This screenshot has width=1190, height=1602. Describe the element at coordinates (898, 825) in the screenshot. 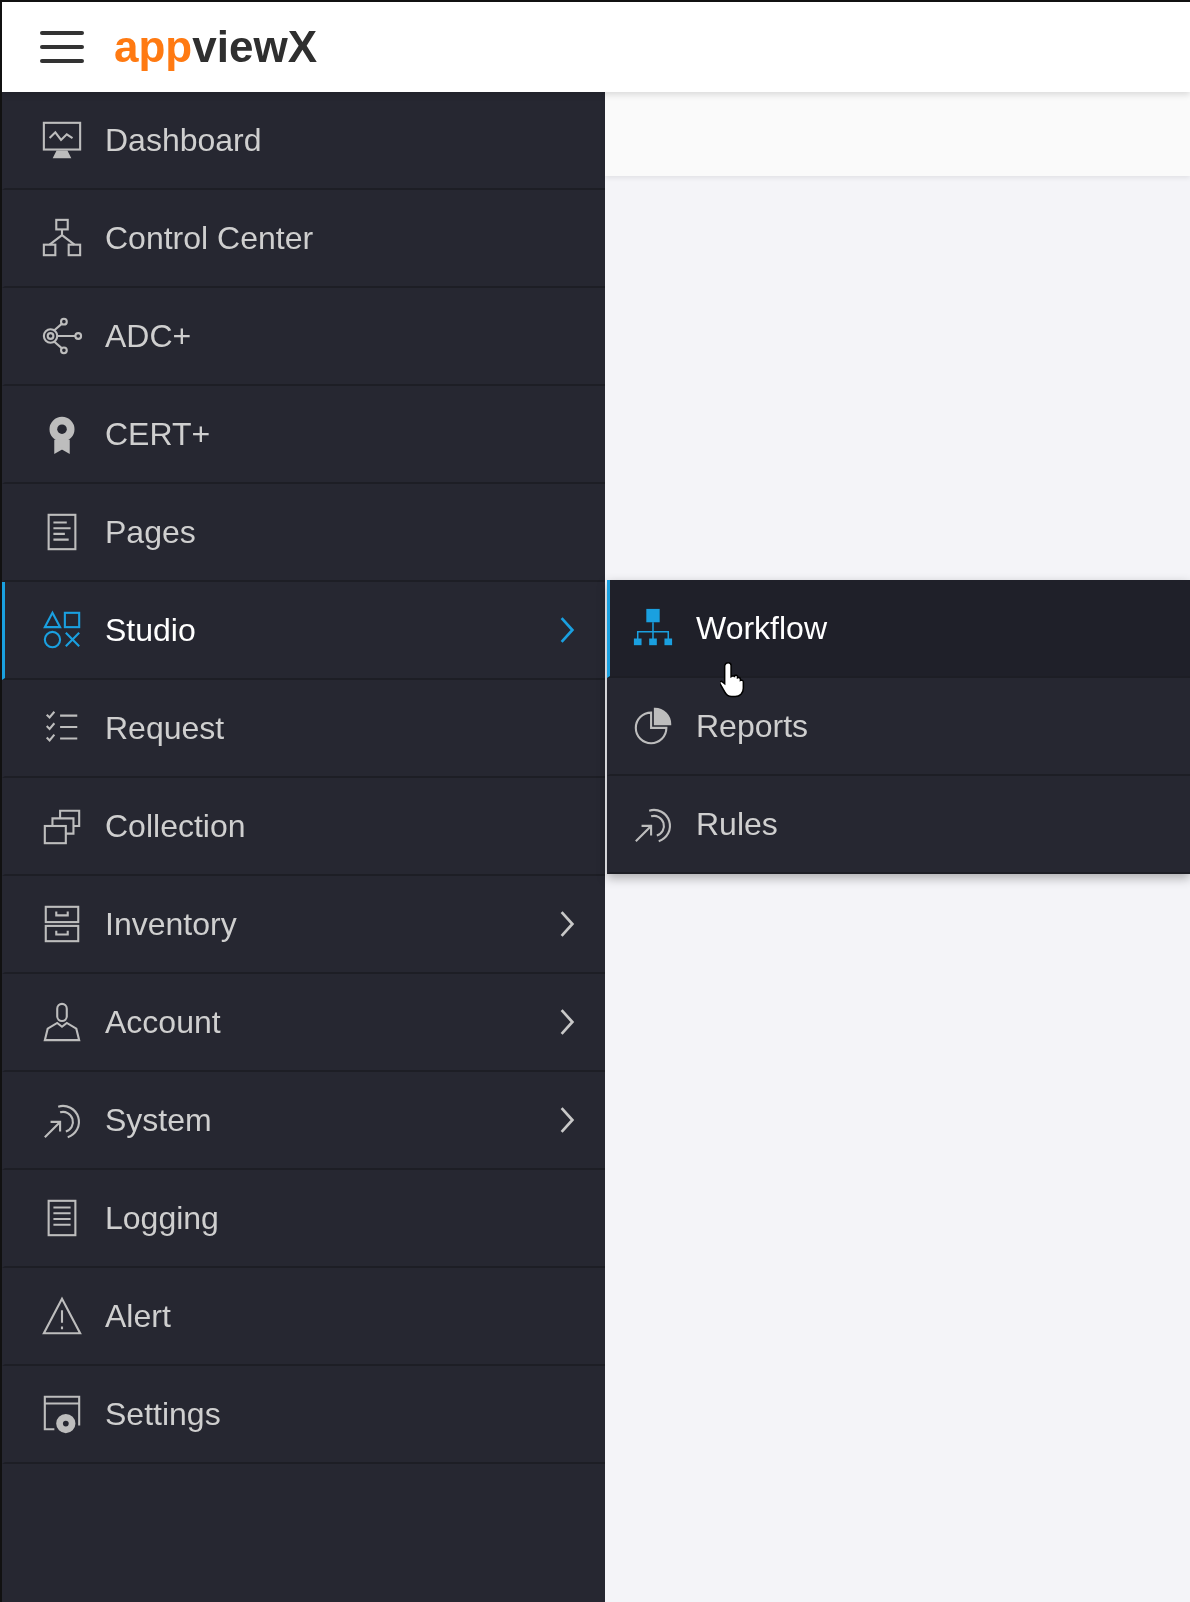

I see `submenu-item: Rules` at that location.